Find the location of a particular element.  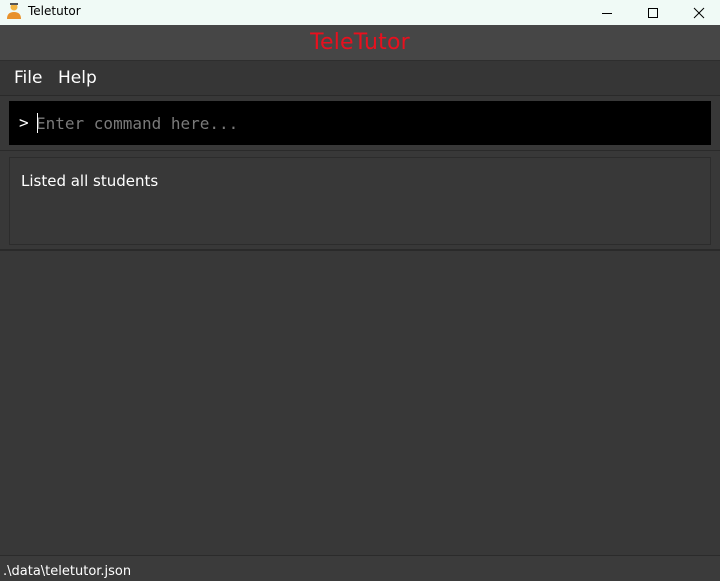

command-box-panel: > is located at coordinates (360, 123).